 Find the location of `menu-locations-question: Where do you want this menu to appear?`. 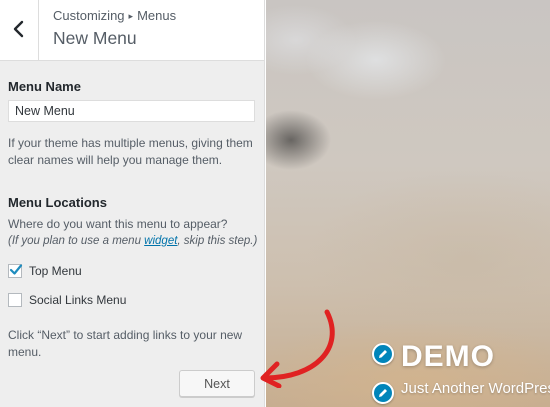

menu-locations-question: Where do you want this menu to appear? is located at coordinates (118, 224).